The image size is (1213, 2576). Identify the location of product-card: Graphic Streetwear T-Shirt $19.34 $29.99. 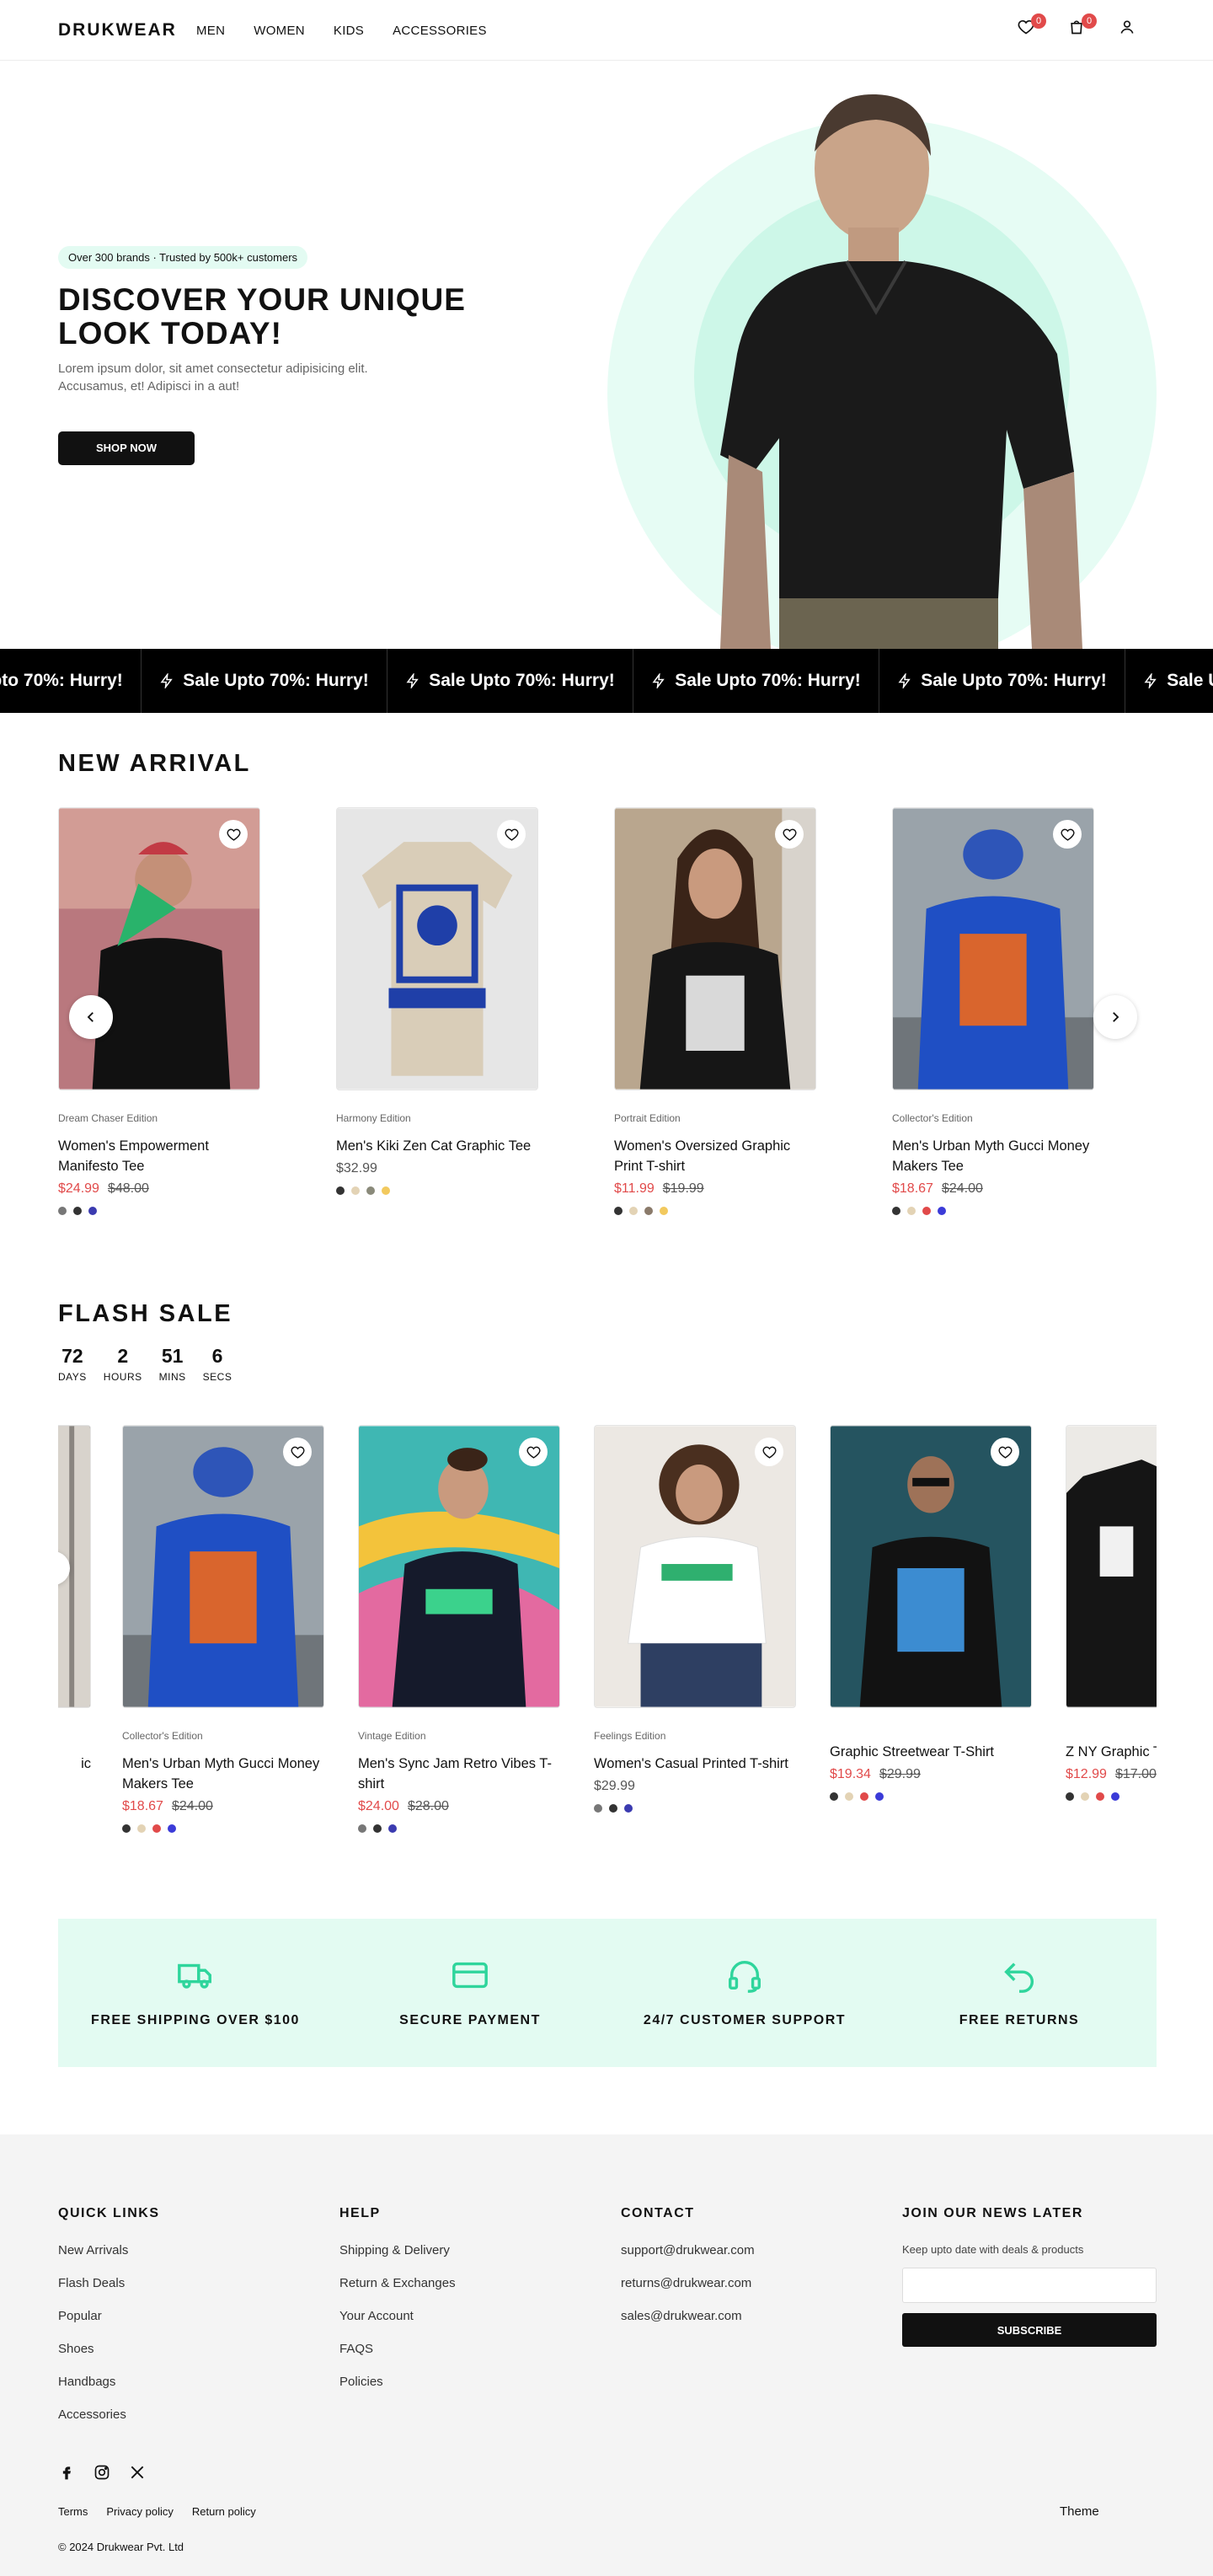
(931, 1613).